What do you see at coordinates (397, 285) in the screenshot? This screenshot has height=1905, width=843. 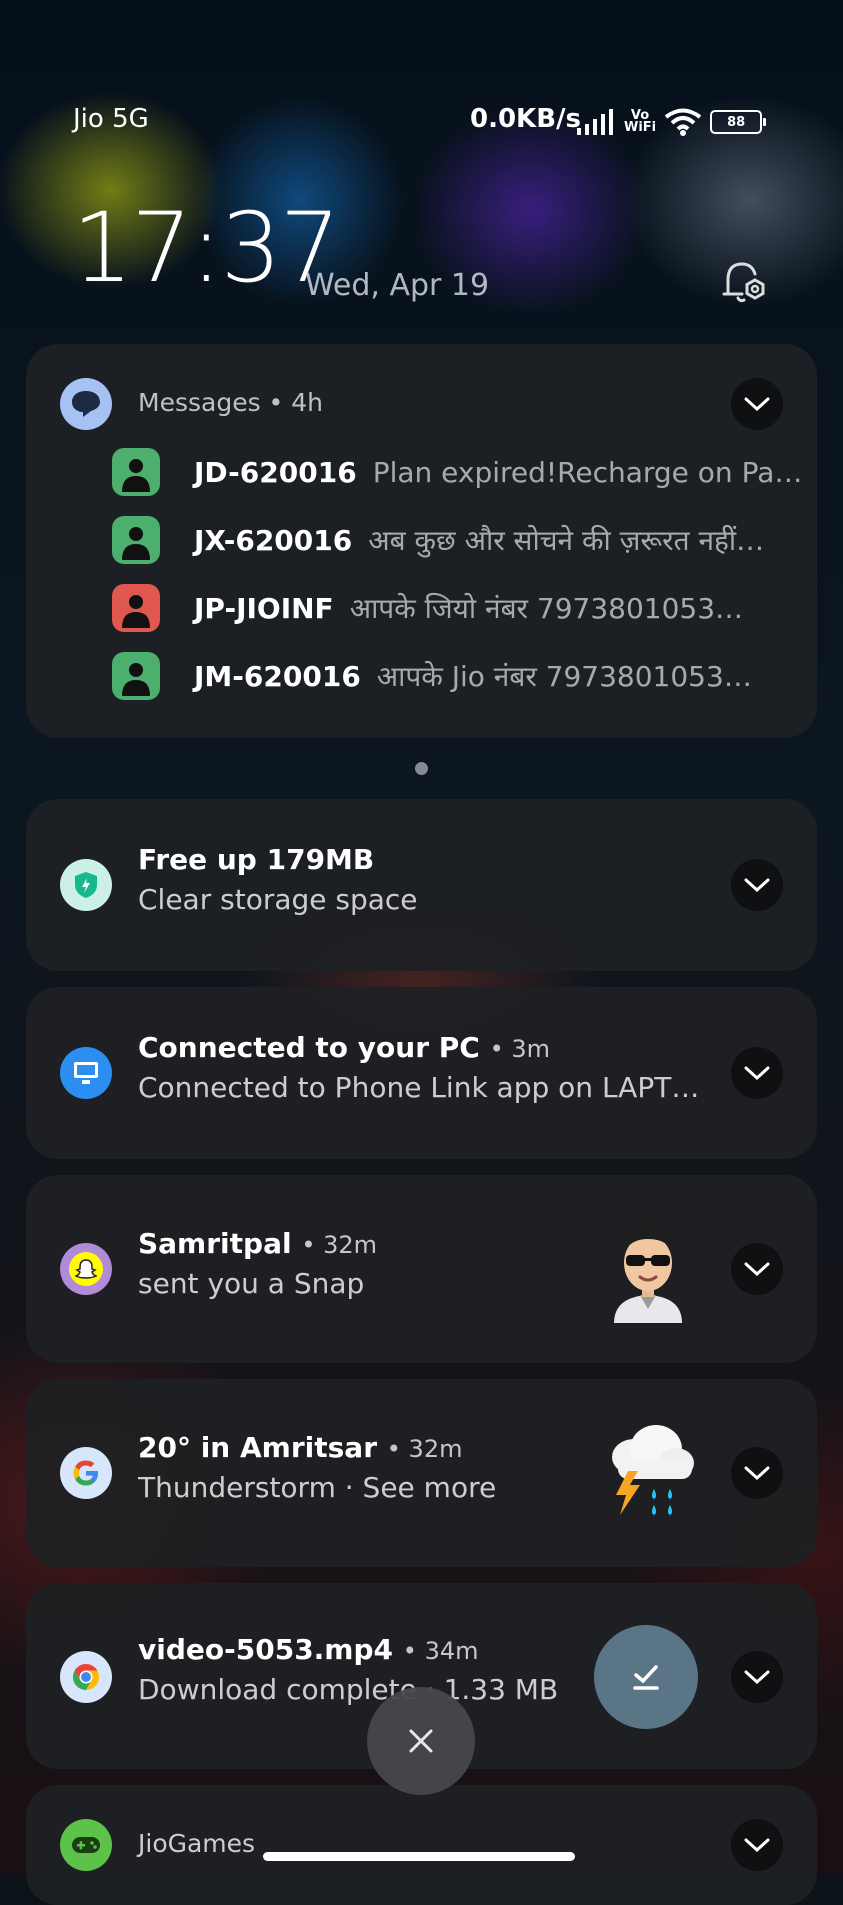 I see `date-label: Wed, Apr 19` at bounding box center [397, 285].